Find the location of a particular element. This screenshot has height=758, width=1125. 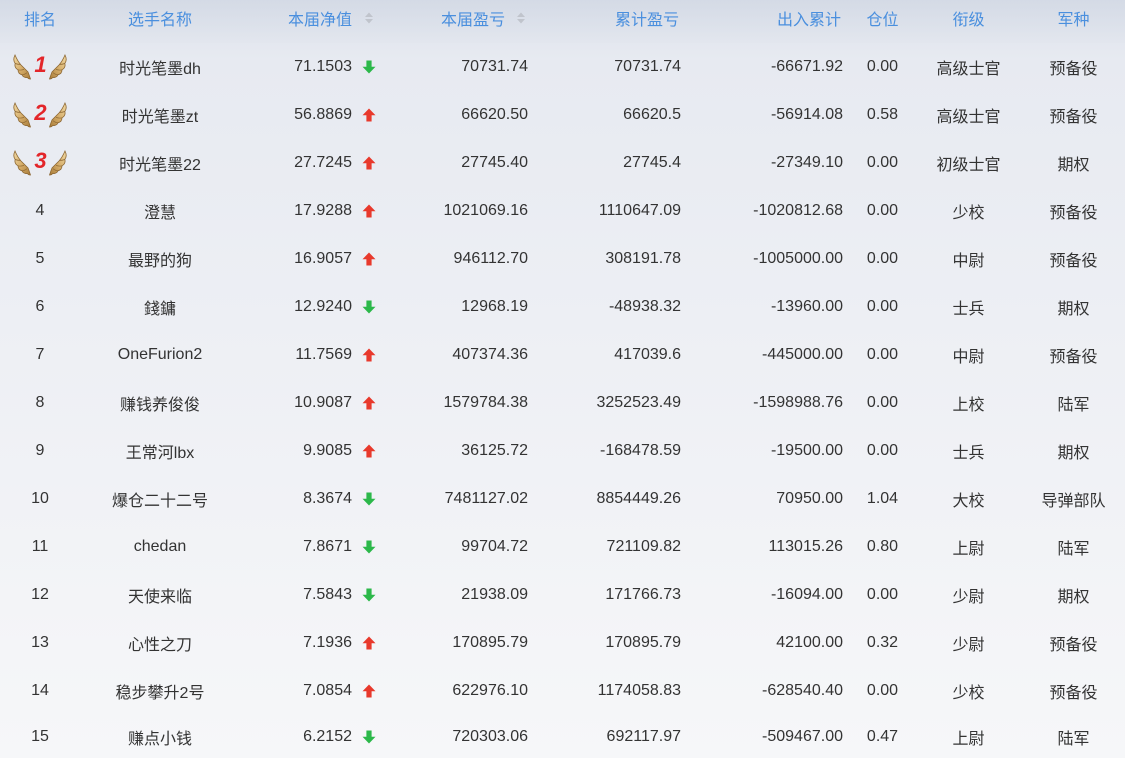

rank-number: 12 is located at coordinates (40, 594).